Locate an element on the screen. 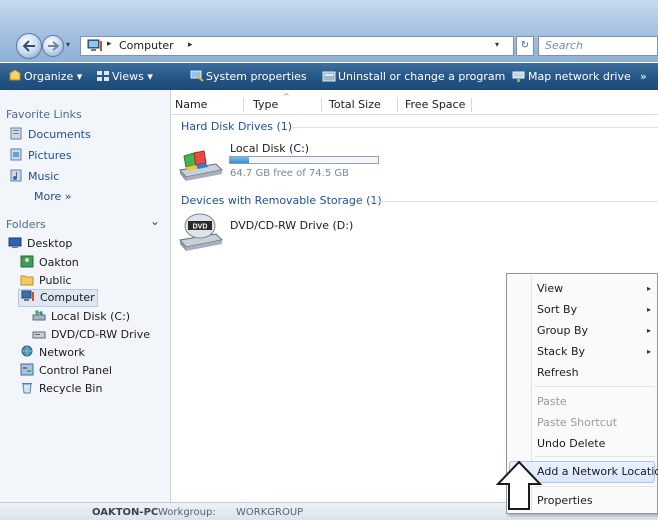 The width and height of the screenshot is (658, 520). group-header-removable-storage: Devices with Removable Storage (1) is located at coordinates (281, 200).